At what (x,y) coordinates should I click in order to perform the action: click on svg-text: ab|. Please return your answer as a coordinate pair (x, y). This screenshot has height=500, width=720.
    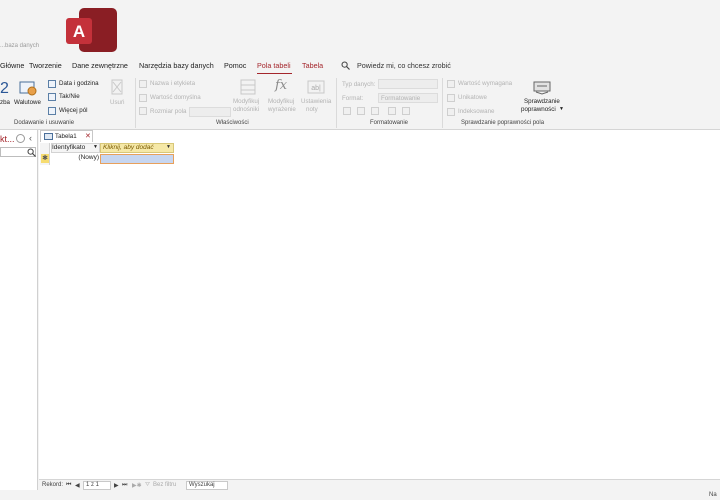
    Looking at the image, I should click on (316, 88).